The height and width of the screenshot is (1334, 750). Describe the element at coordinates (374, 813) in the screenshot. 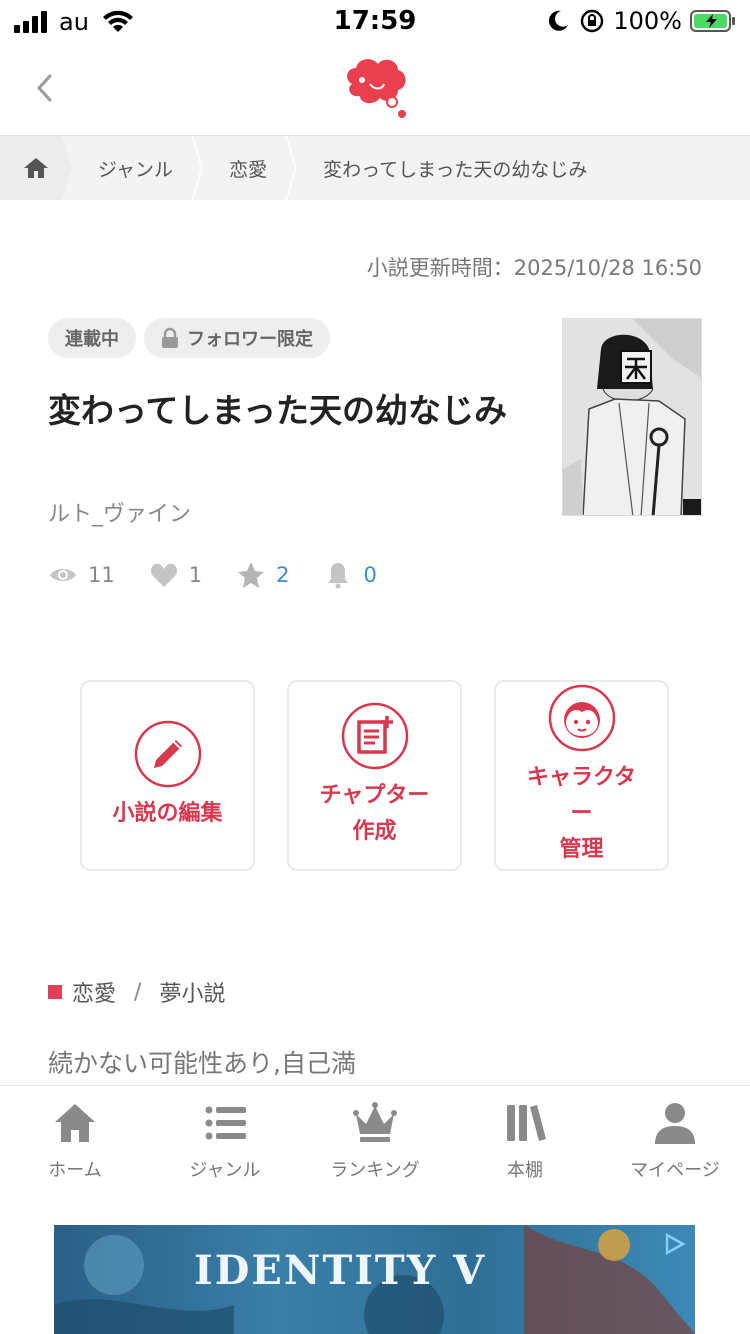

I see `create-chapter-label: チャプター 作成` at that location.